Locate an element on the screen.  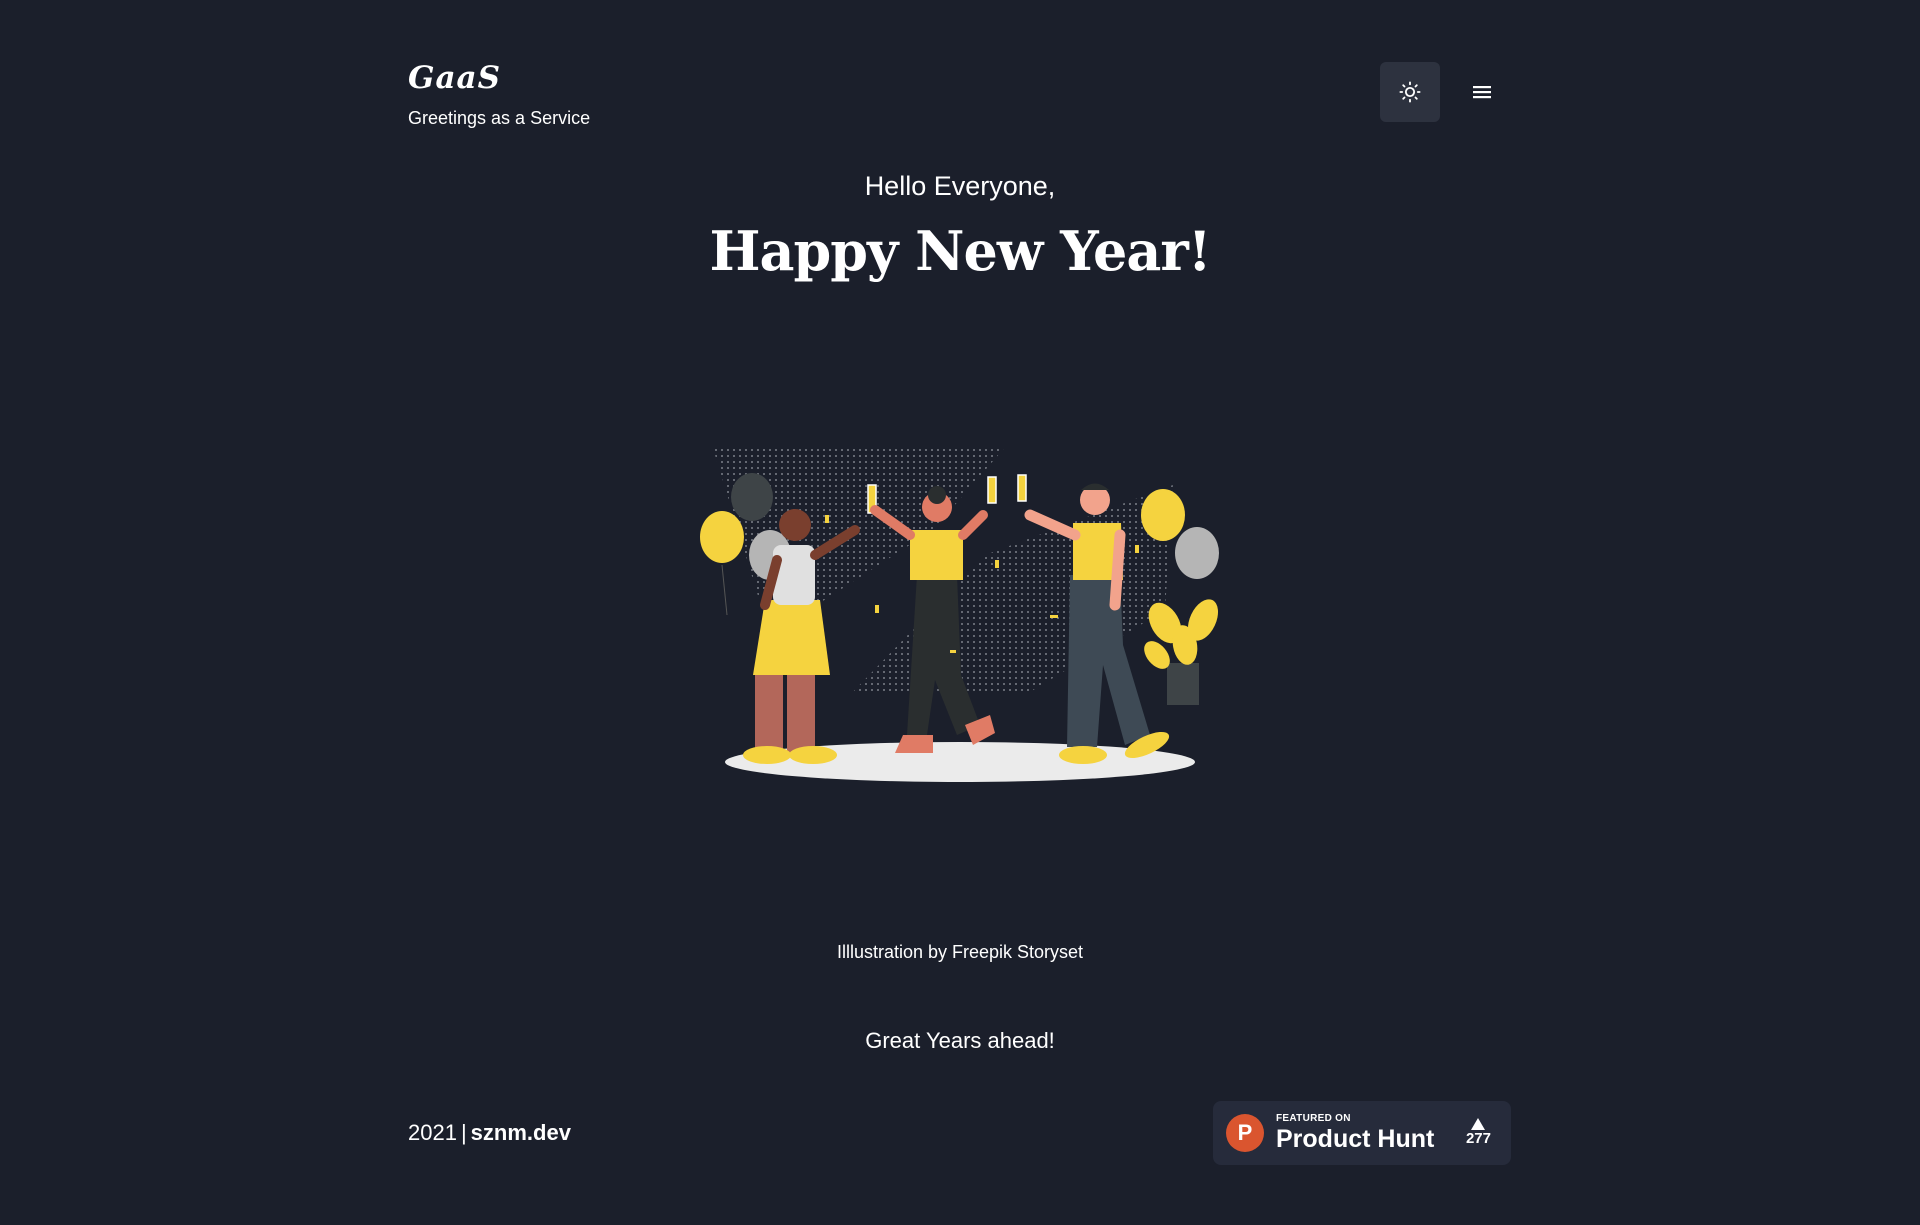
product-hunt-logo-letter: P is located at coordinates (1245, 1132).